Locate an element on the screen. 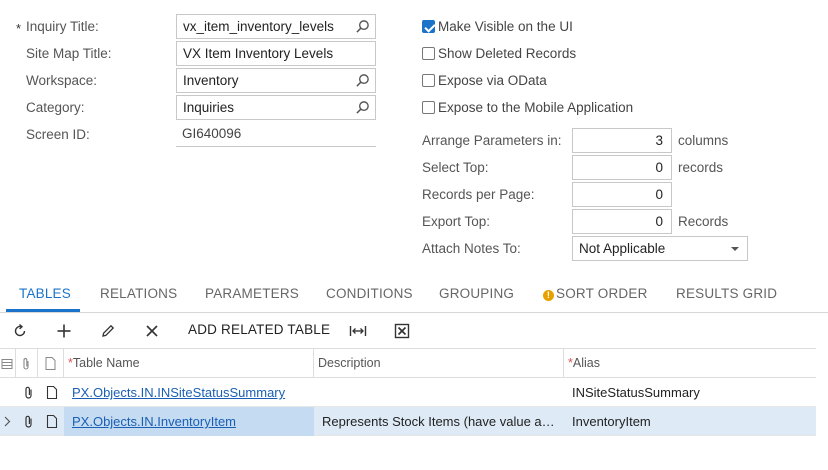  alias-cell: INSiteStatusSummary is located at coordinates (692, 392).